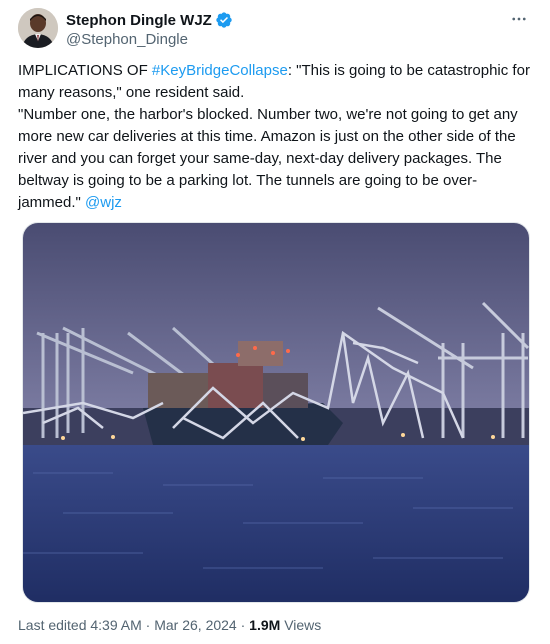 The width and height of the screenshot is (550, 644). I want to click on tweet-header: Stephon Dingle WJZ @Stephon_Dingle, so click(149, 29).